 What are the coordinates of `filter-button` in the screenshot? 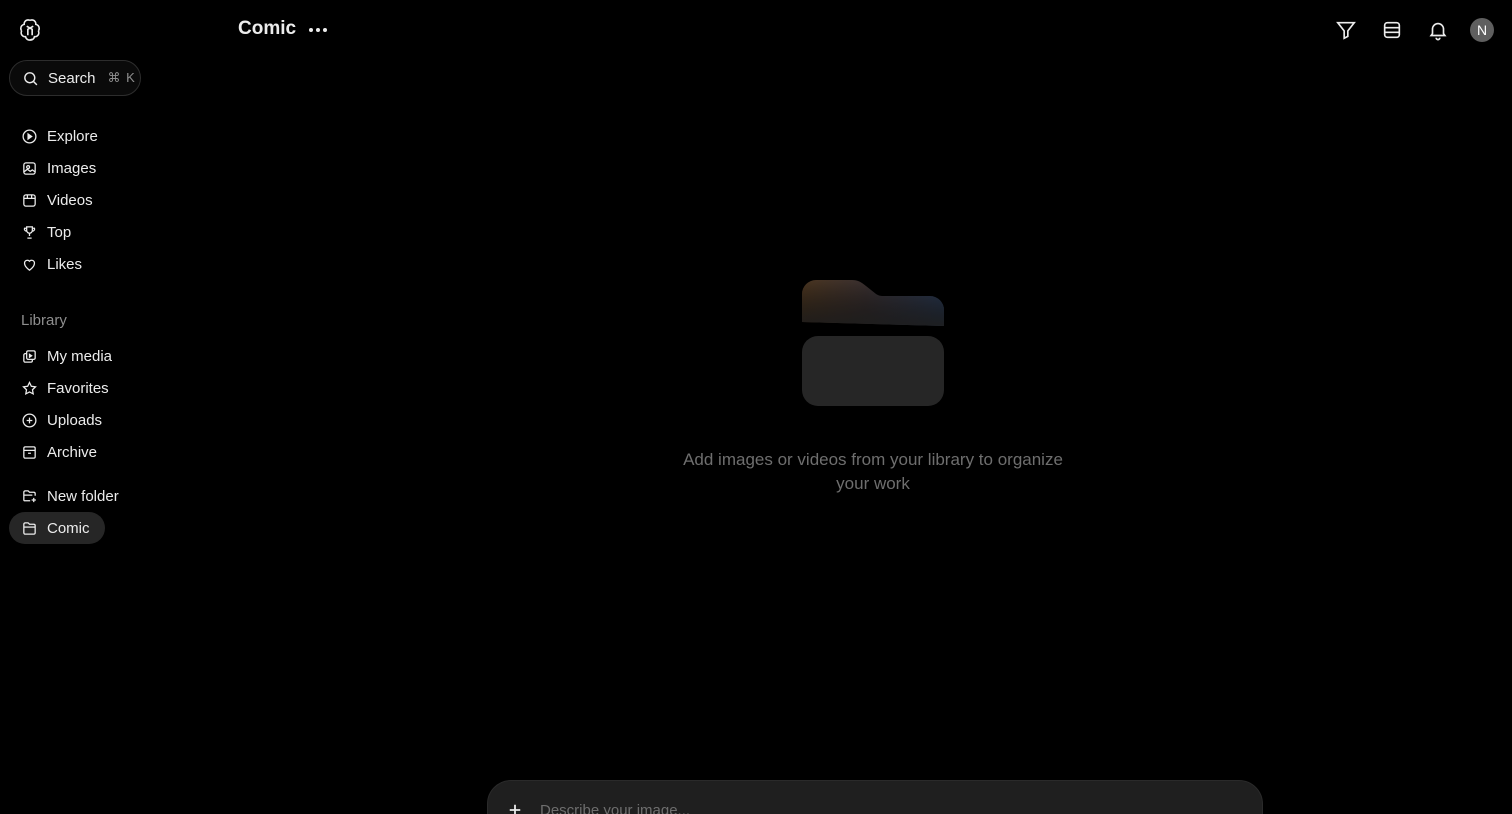 It's located at (1346, 30).